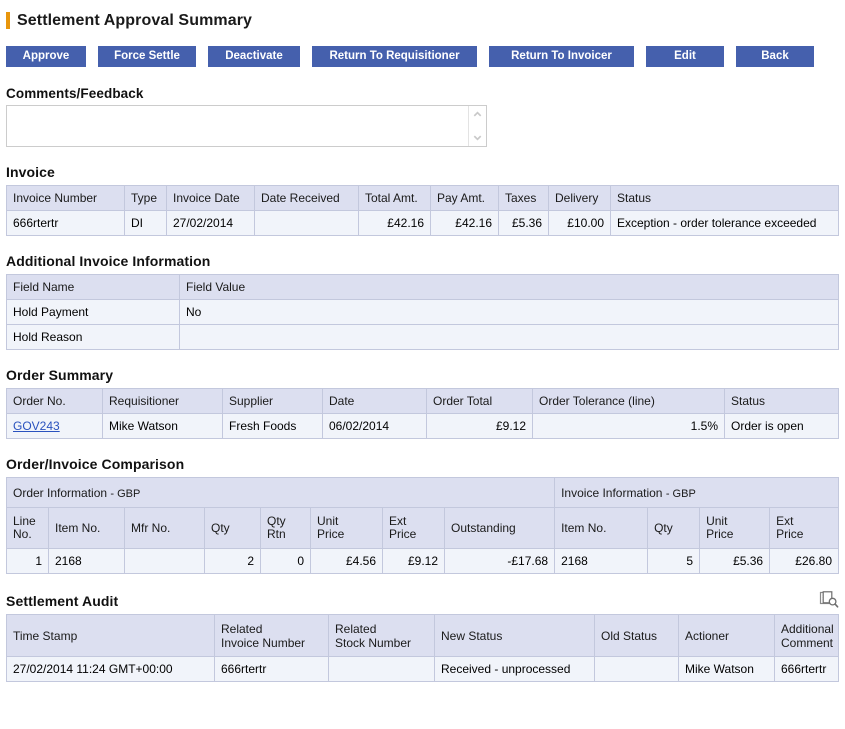  Describe the element at coordinates (781, 426) in the screenshot. I see `cell-order-status: Order is open` at that location.